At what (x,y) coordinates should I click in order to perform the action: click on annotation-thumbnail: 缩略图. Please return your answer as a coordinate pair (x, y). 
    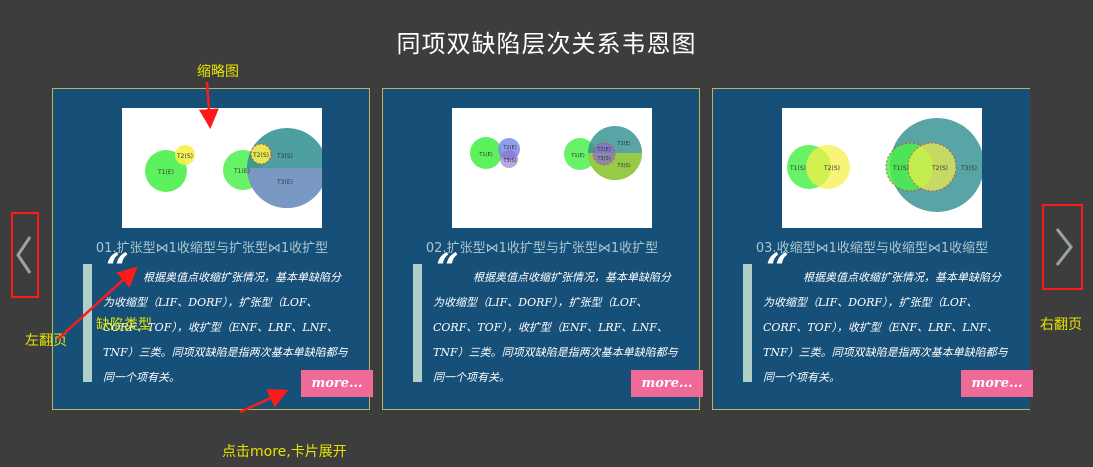
    Looking at the image, I should click on (218, 72).